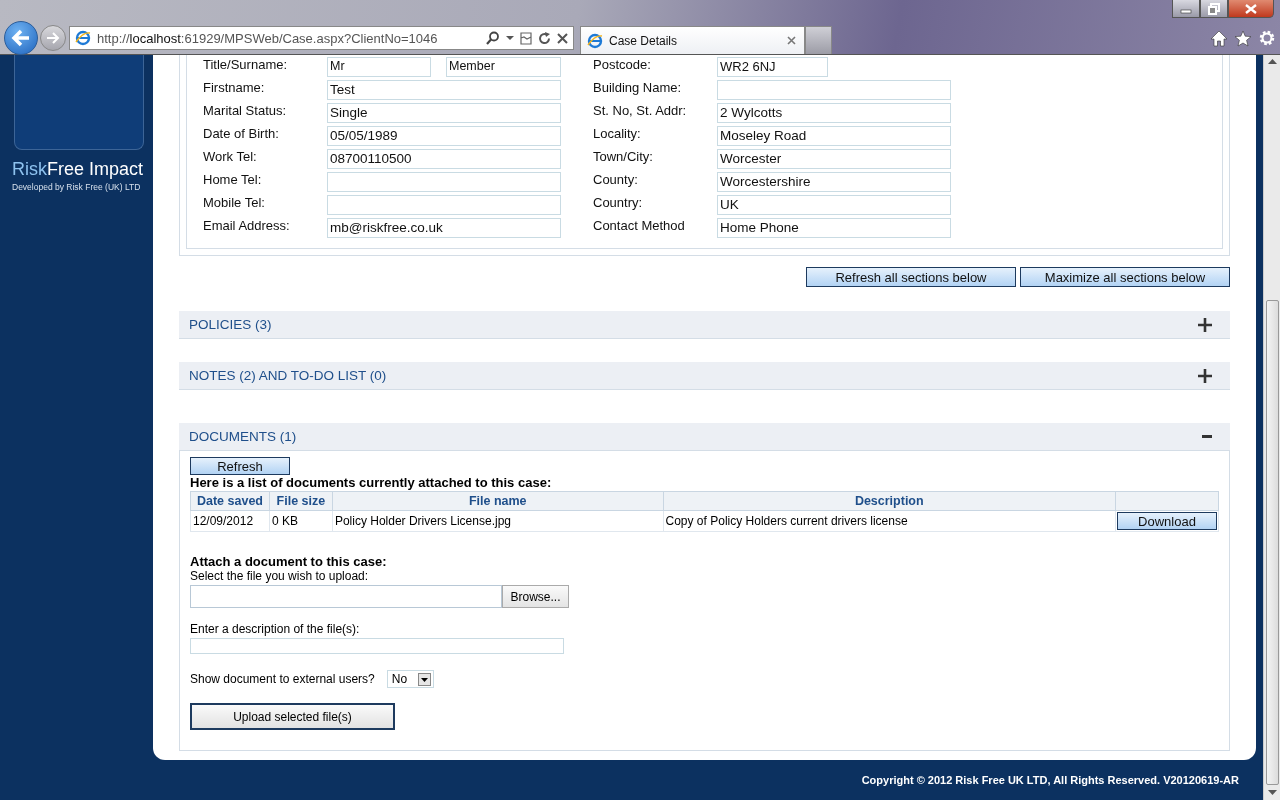 This screenshot has height=800, width=1280. Describe the element at coordinates (640, 110) in the screenshot. I see `field-label: St. No, St. Addr:` at that location.